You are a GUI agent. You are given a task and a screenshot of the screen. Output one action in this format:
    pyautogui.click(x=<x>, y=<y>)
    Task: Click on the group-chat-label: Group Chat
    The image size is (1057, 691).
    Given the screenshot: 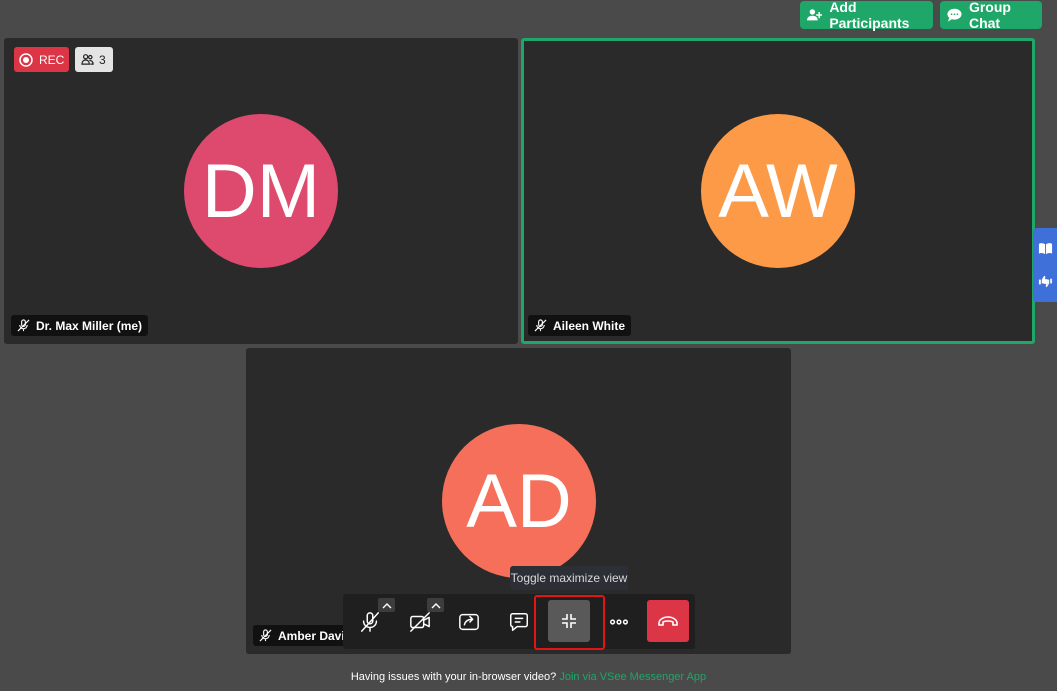 What is the action you would take?
    pyautogui.click(x=989, y=15)
    